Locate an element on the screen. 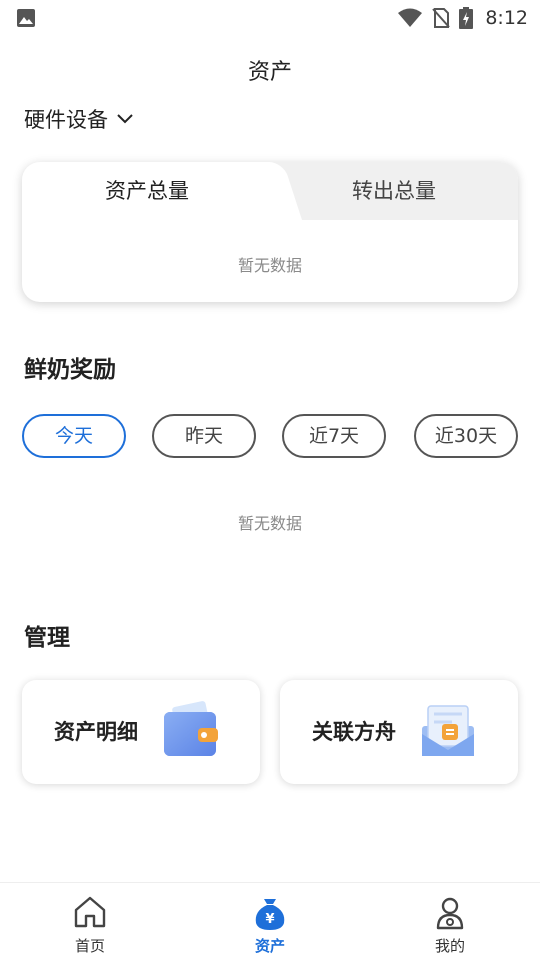 The width and height of the screenshot is (540, 961). asset-empty-text: 暂无数据 is located at coordinates (269, 265).